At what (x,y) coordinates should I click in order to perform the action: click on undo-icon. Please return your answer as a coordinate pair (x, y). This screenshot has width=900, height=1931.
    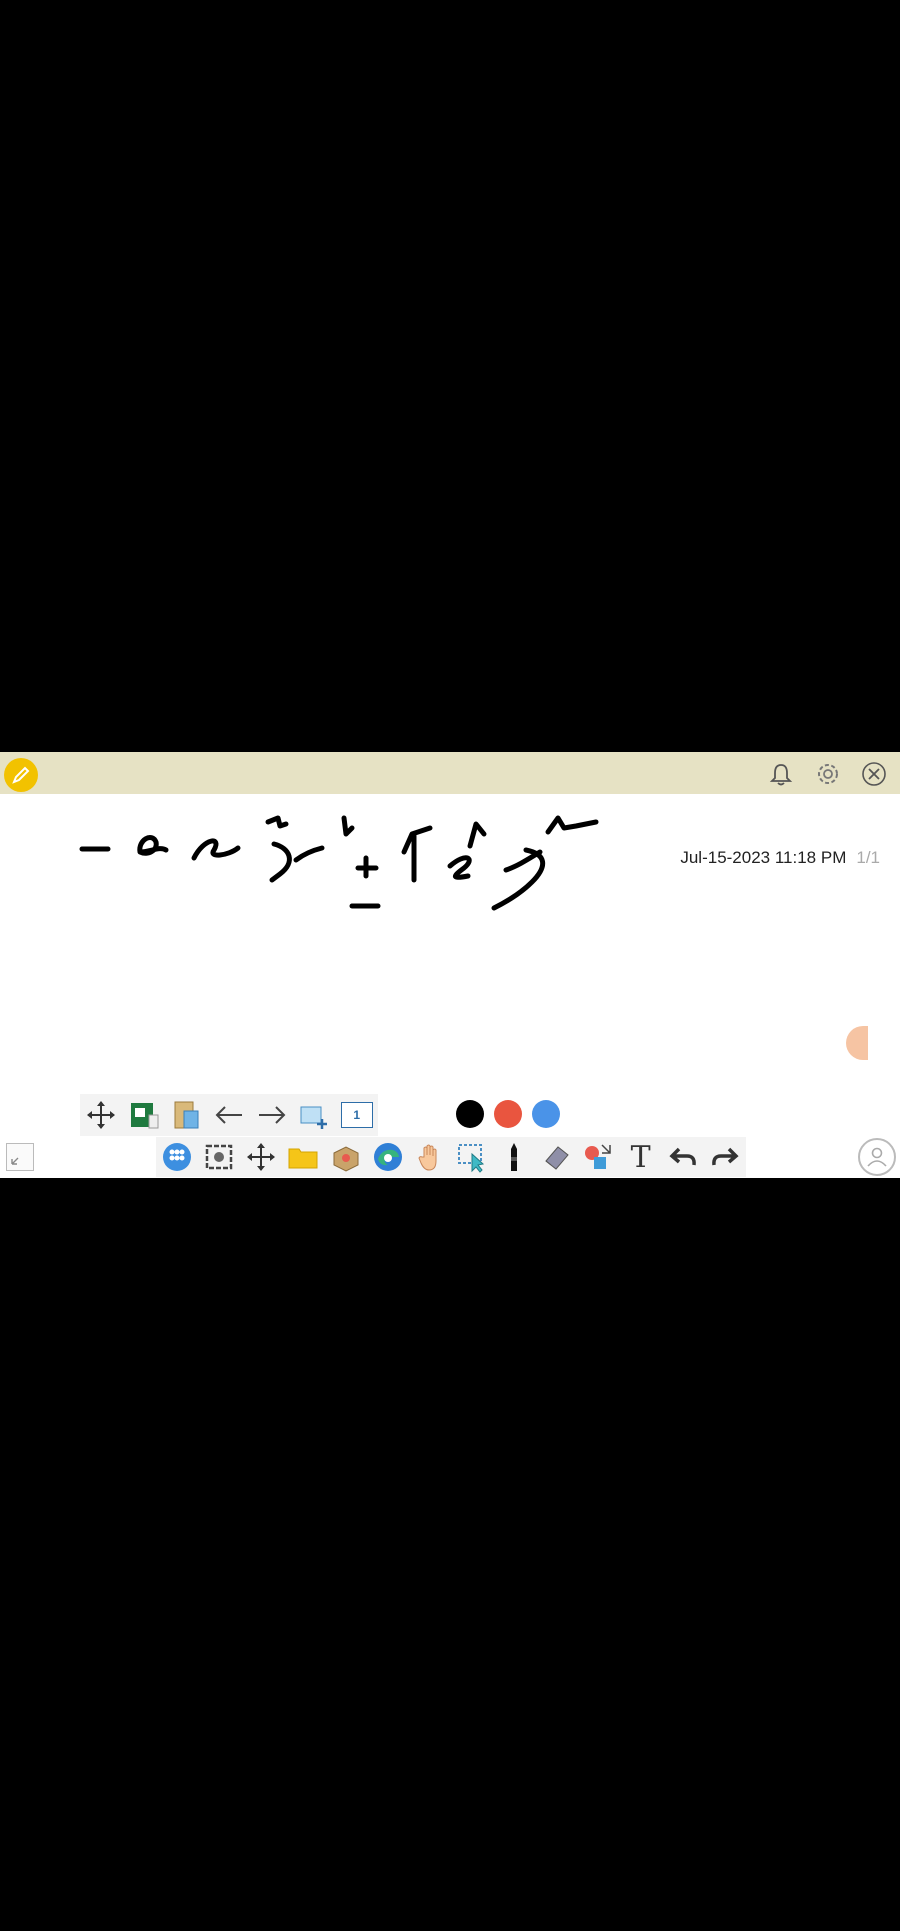
    Looking at the image, I should click on (683, 1157).